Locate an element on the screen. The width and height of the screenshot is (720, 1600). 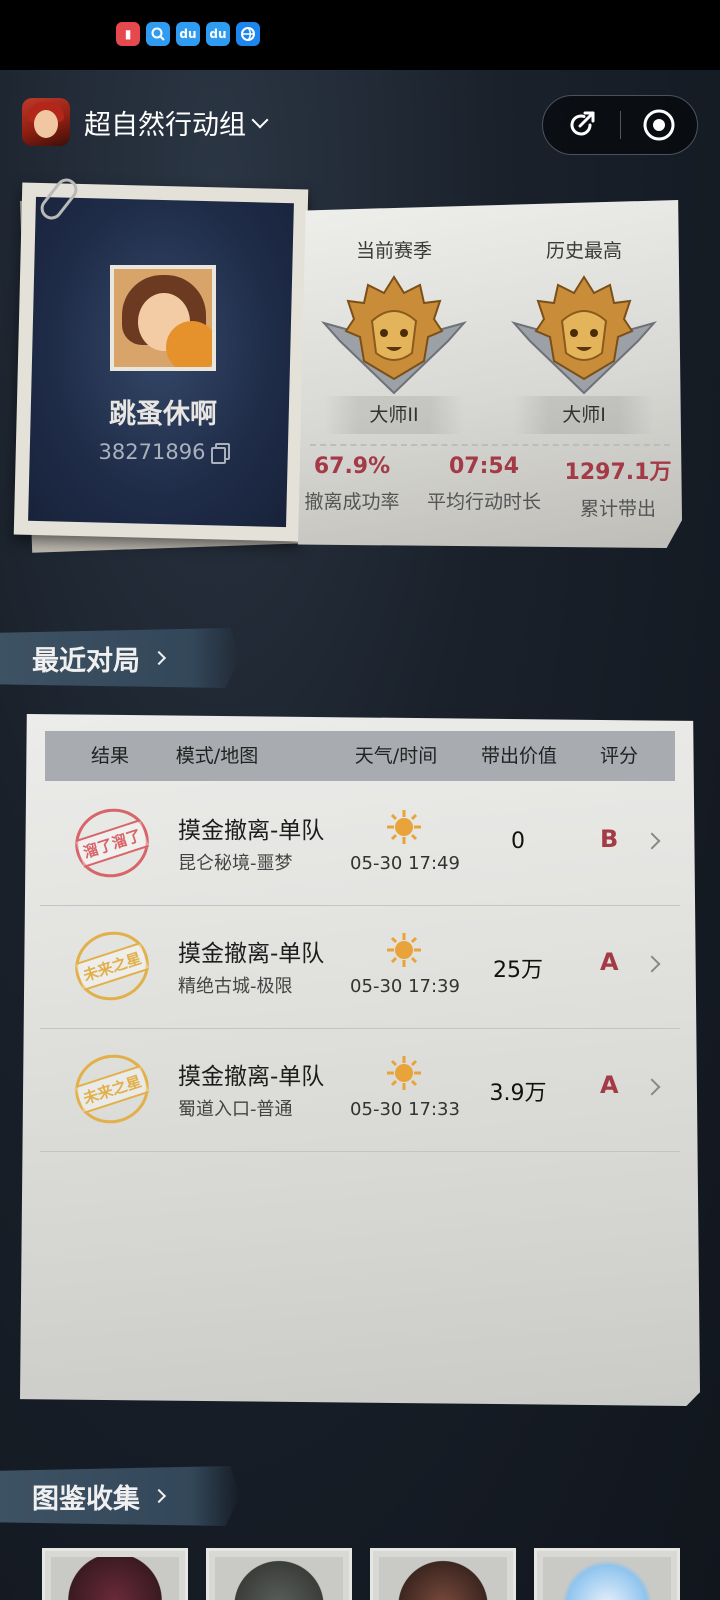
baidu-app-icon: du is located at coordinates (188, 34).